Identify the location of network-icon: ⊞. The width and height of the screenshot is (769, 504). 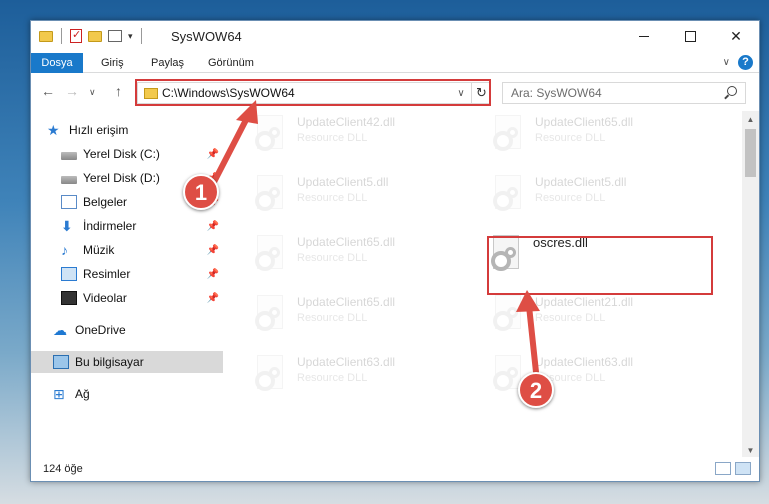
(59, 394).